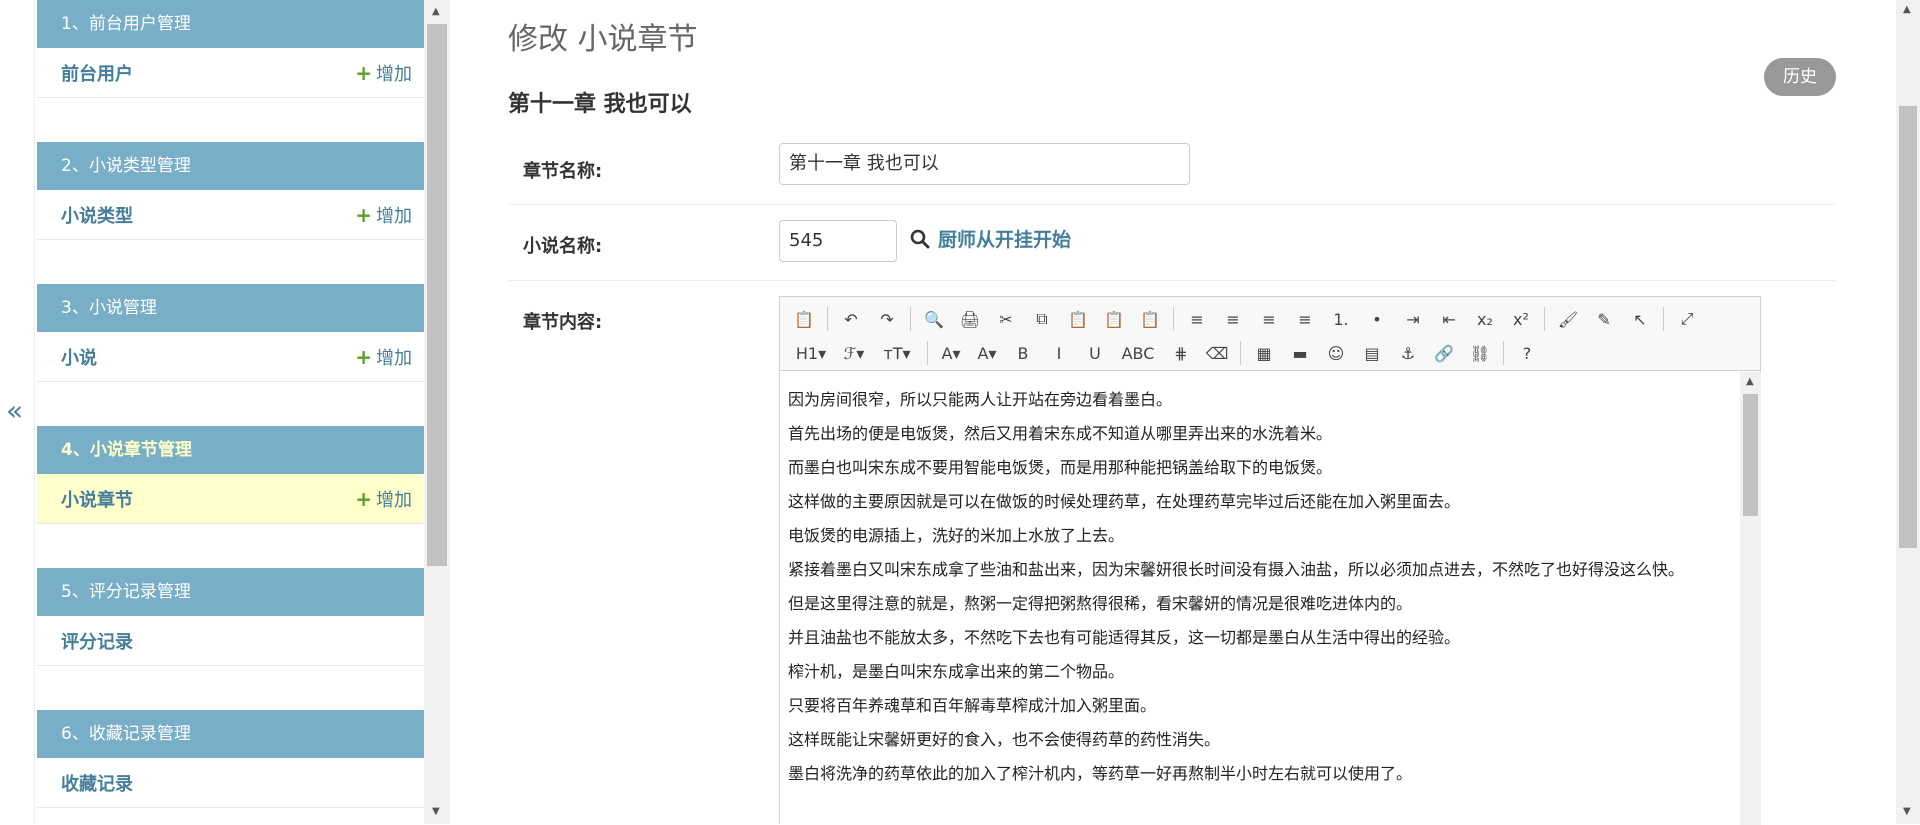 Image resolution: width=1920 pixels, height=825 pixels. I want to click on toolbar-button-icon: ✂, so click(1006, 319).